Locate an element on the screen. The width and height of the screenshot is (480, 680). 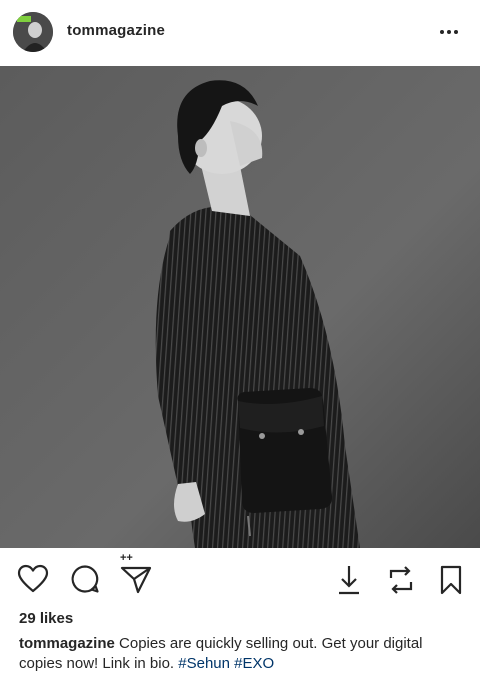
download-icon is located at coordinates (349, 582).